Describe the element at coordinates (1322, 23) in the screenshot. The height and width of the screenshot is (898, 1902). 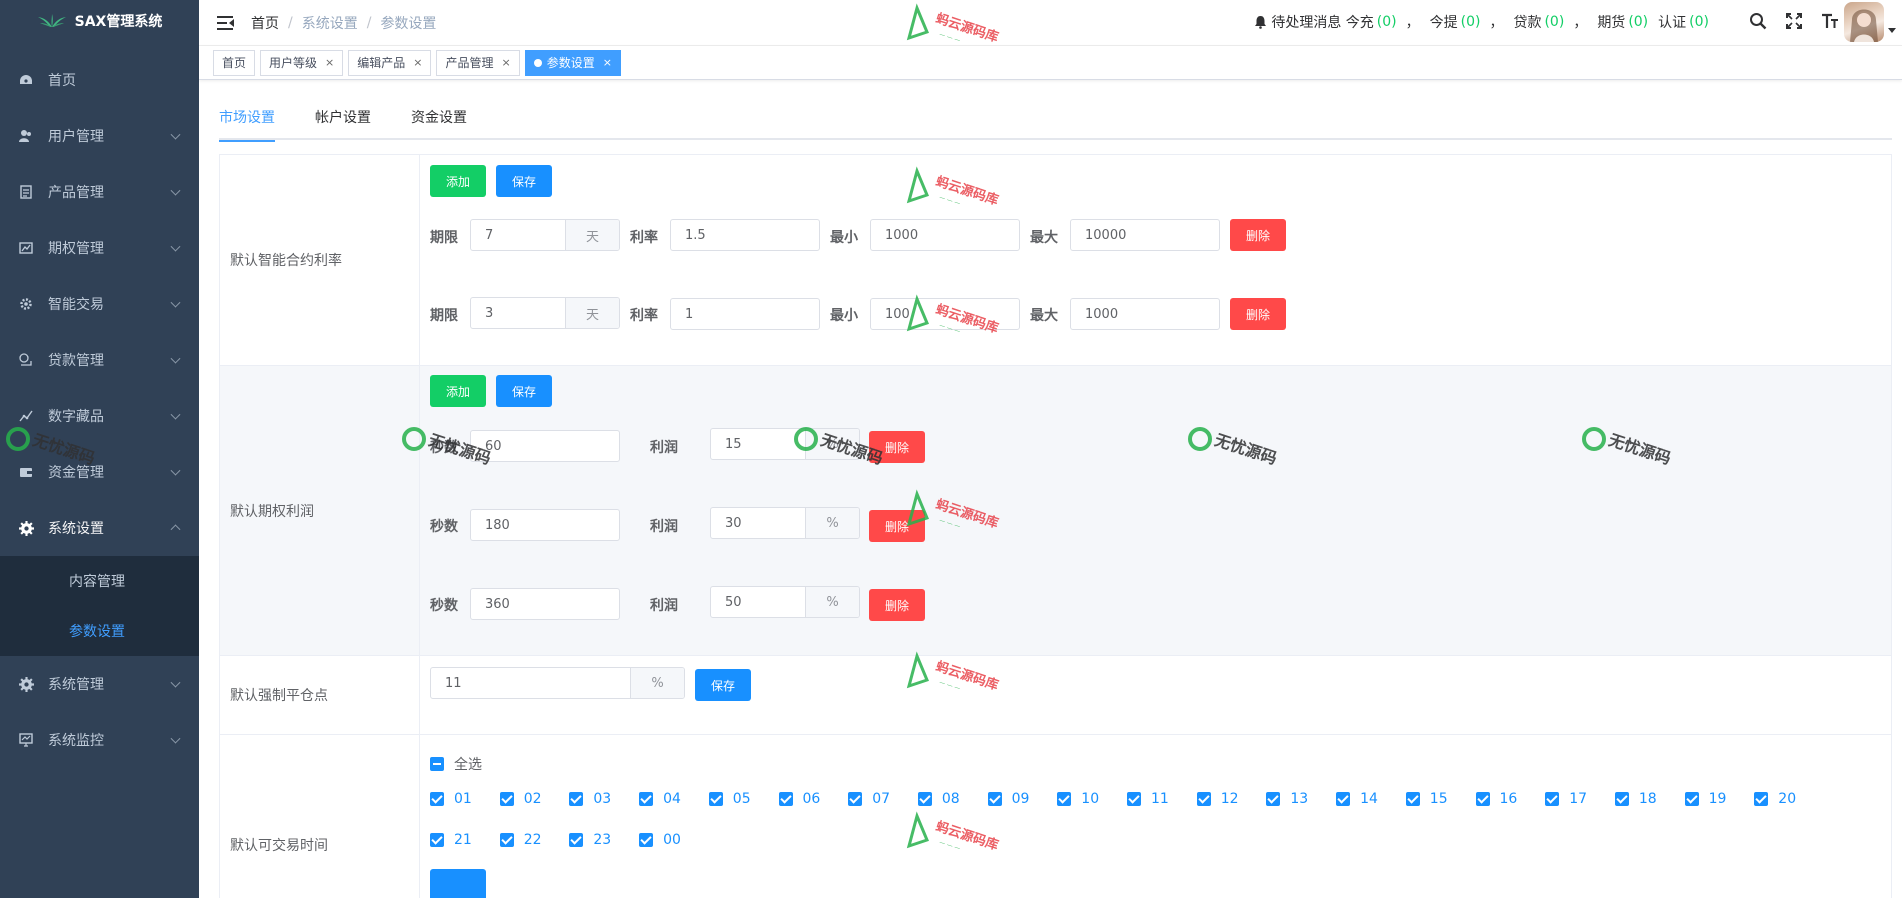
I see `notify-label: 待处理消息 今充` at that location.